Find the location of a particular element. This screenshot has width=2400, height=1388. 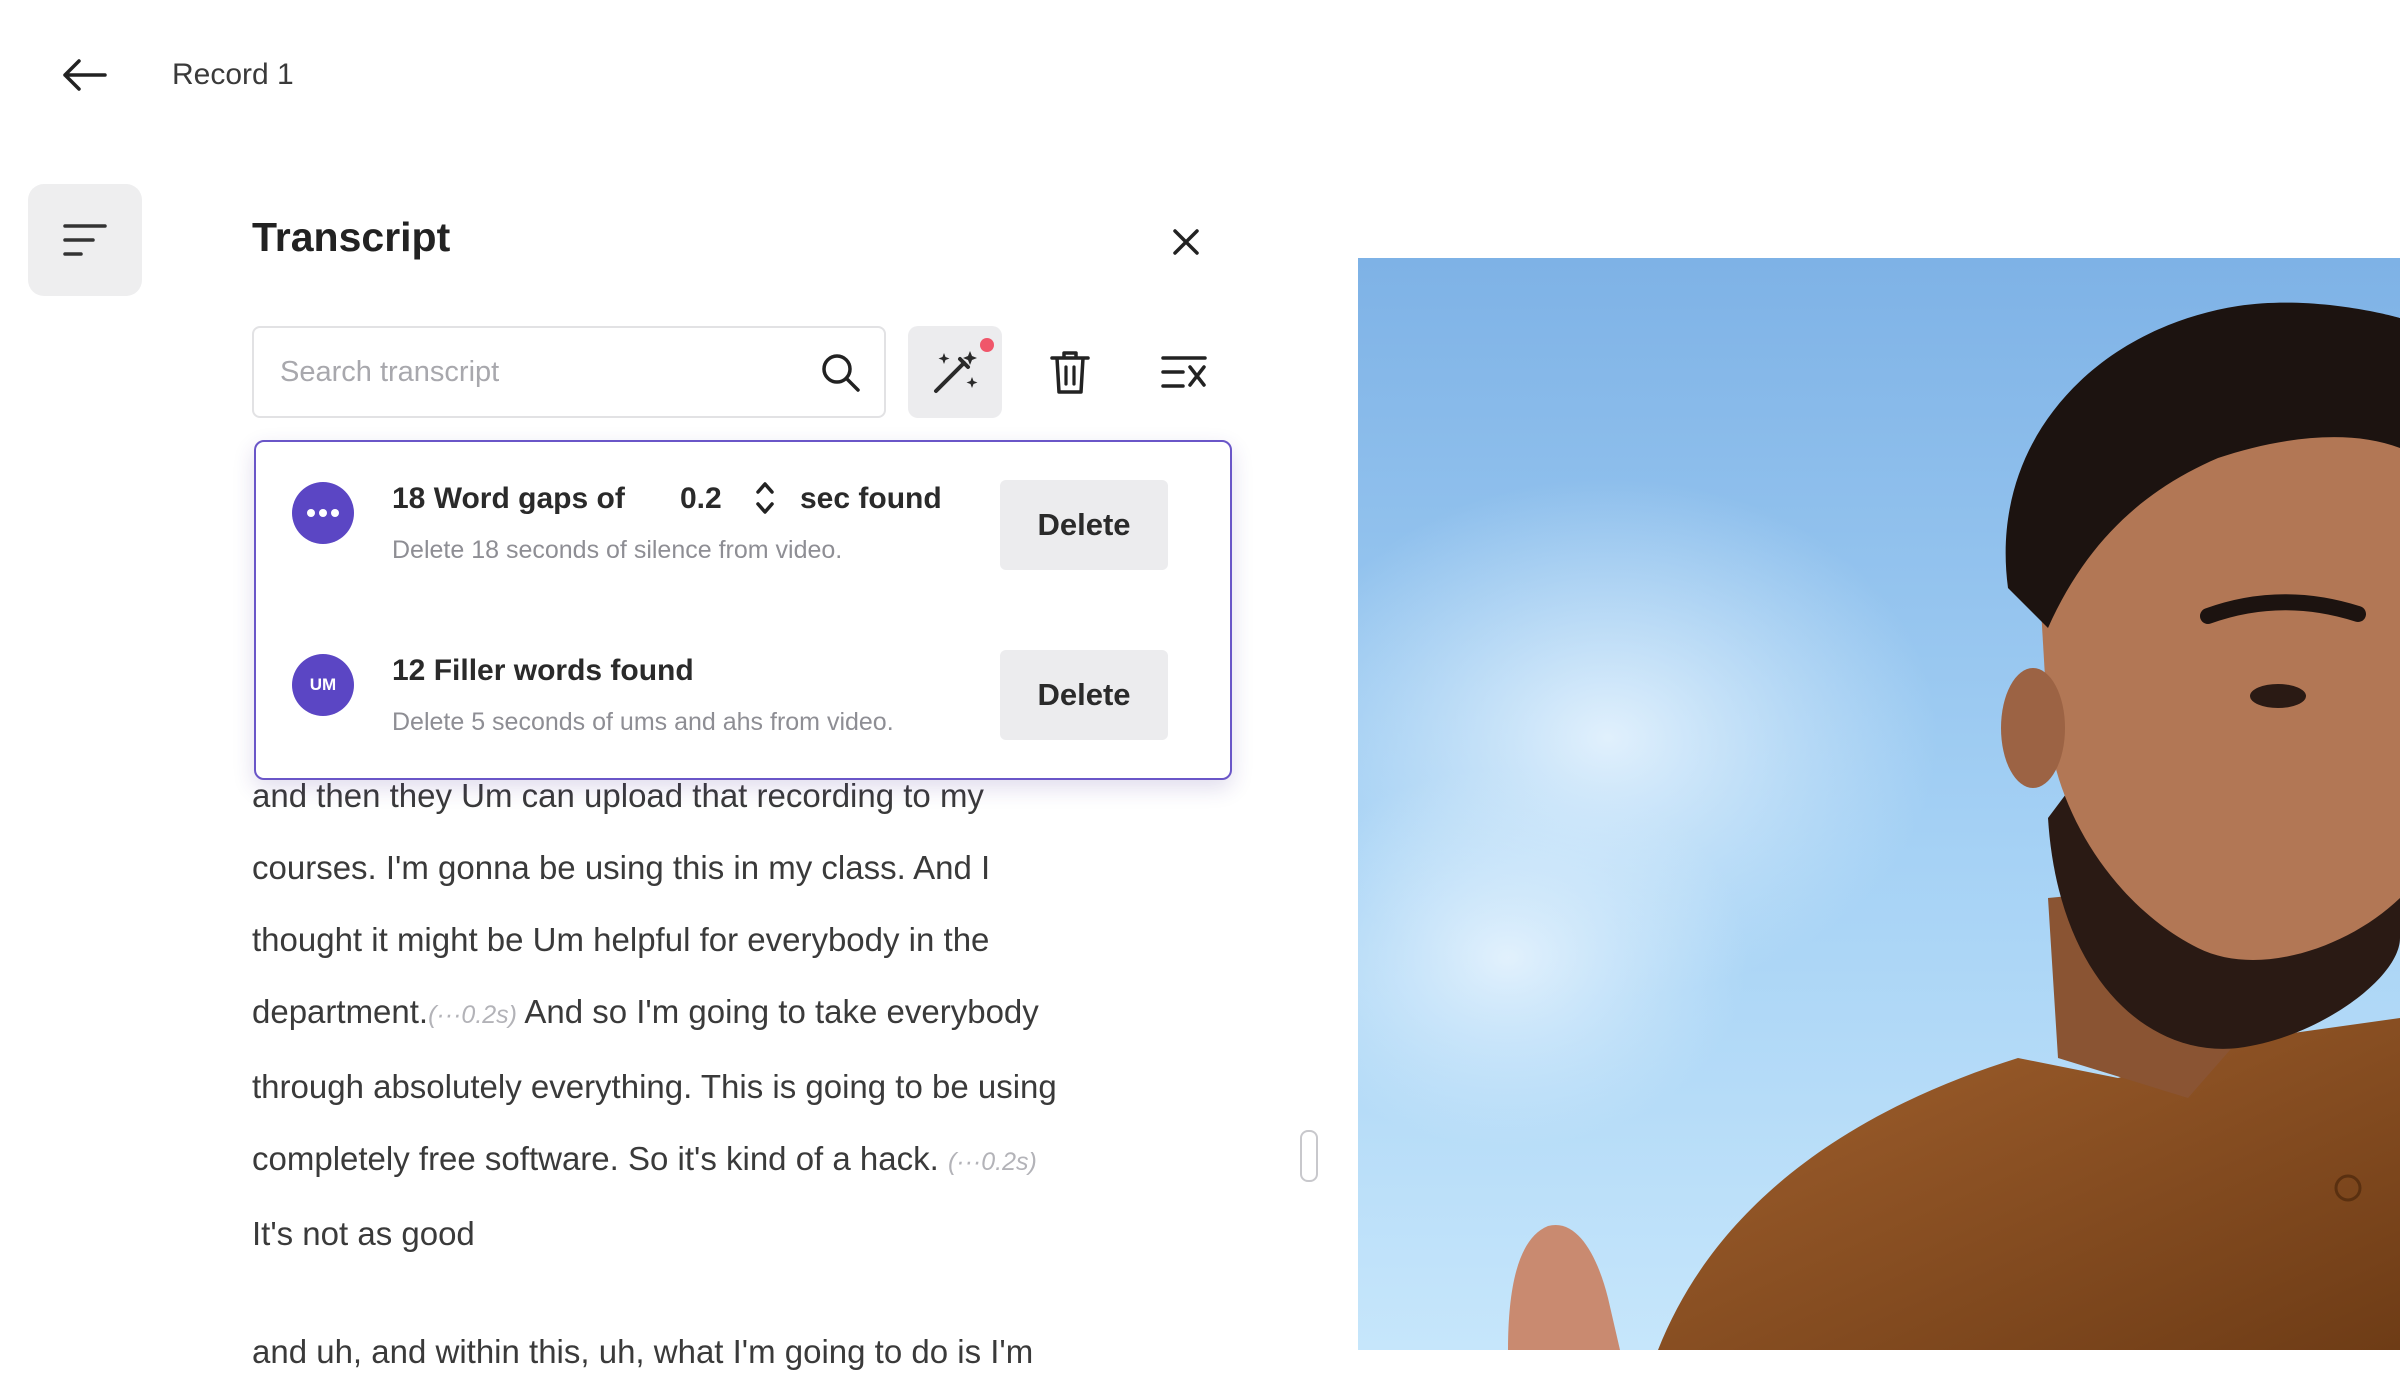

delete-filler-words-button: Delete is located at coordinates (1084, 695).